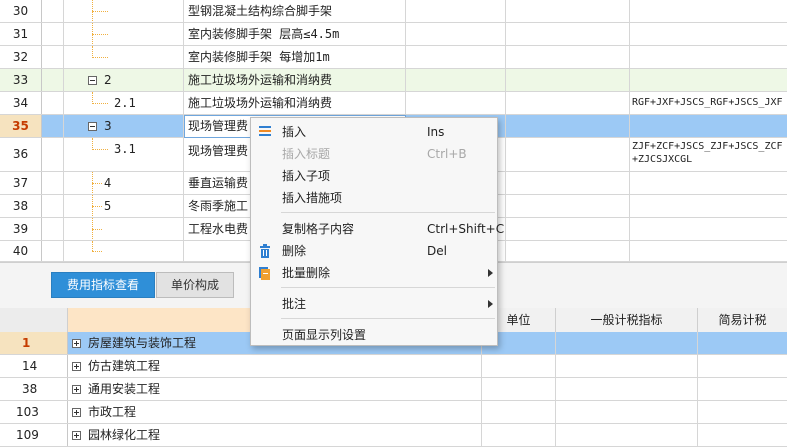 The image size is (787, 448). What do you see at coordinates (662, 159) in the screenshot?
I see `formula-line: +ZJCSJXCGL` at bounding box center [662, 159].